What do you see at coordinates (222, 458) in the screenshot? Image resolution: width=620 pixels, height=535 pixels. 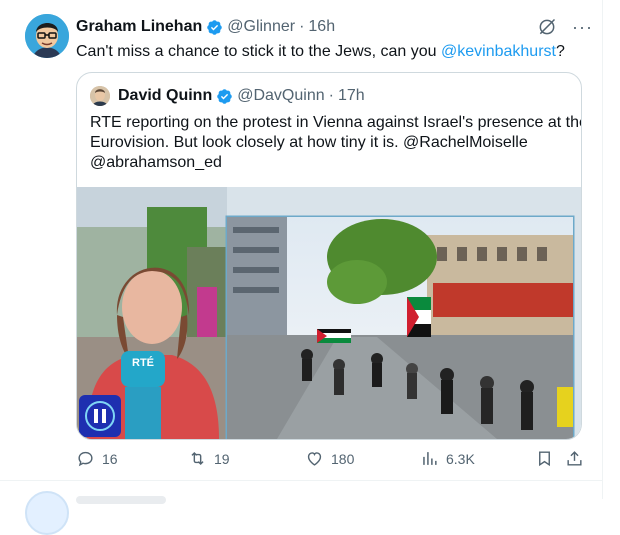 I see `repost-count: 19` at bounding box center [222, 458].